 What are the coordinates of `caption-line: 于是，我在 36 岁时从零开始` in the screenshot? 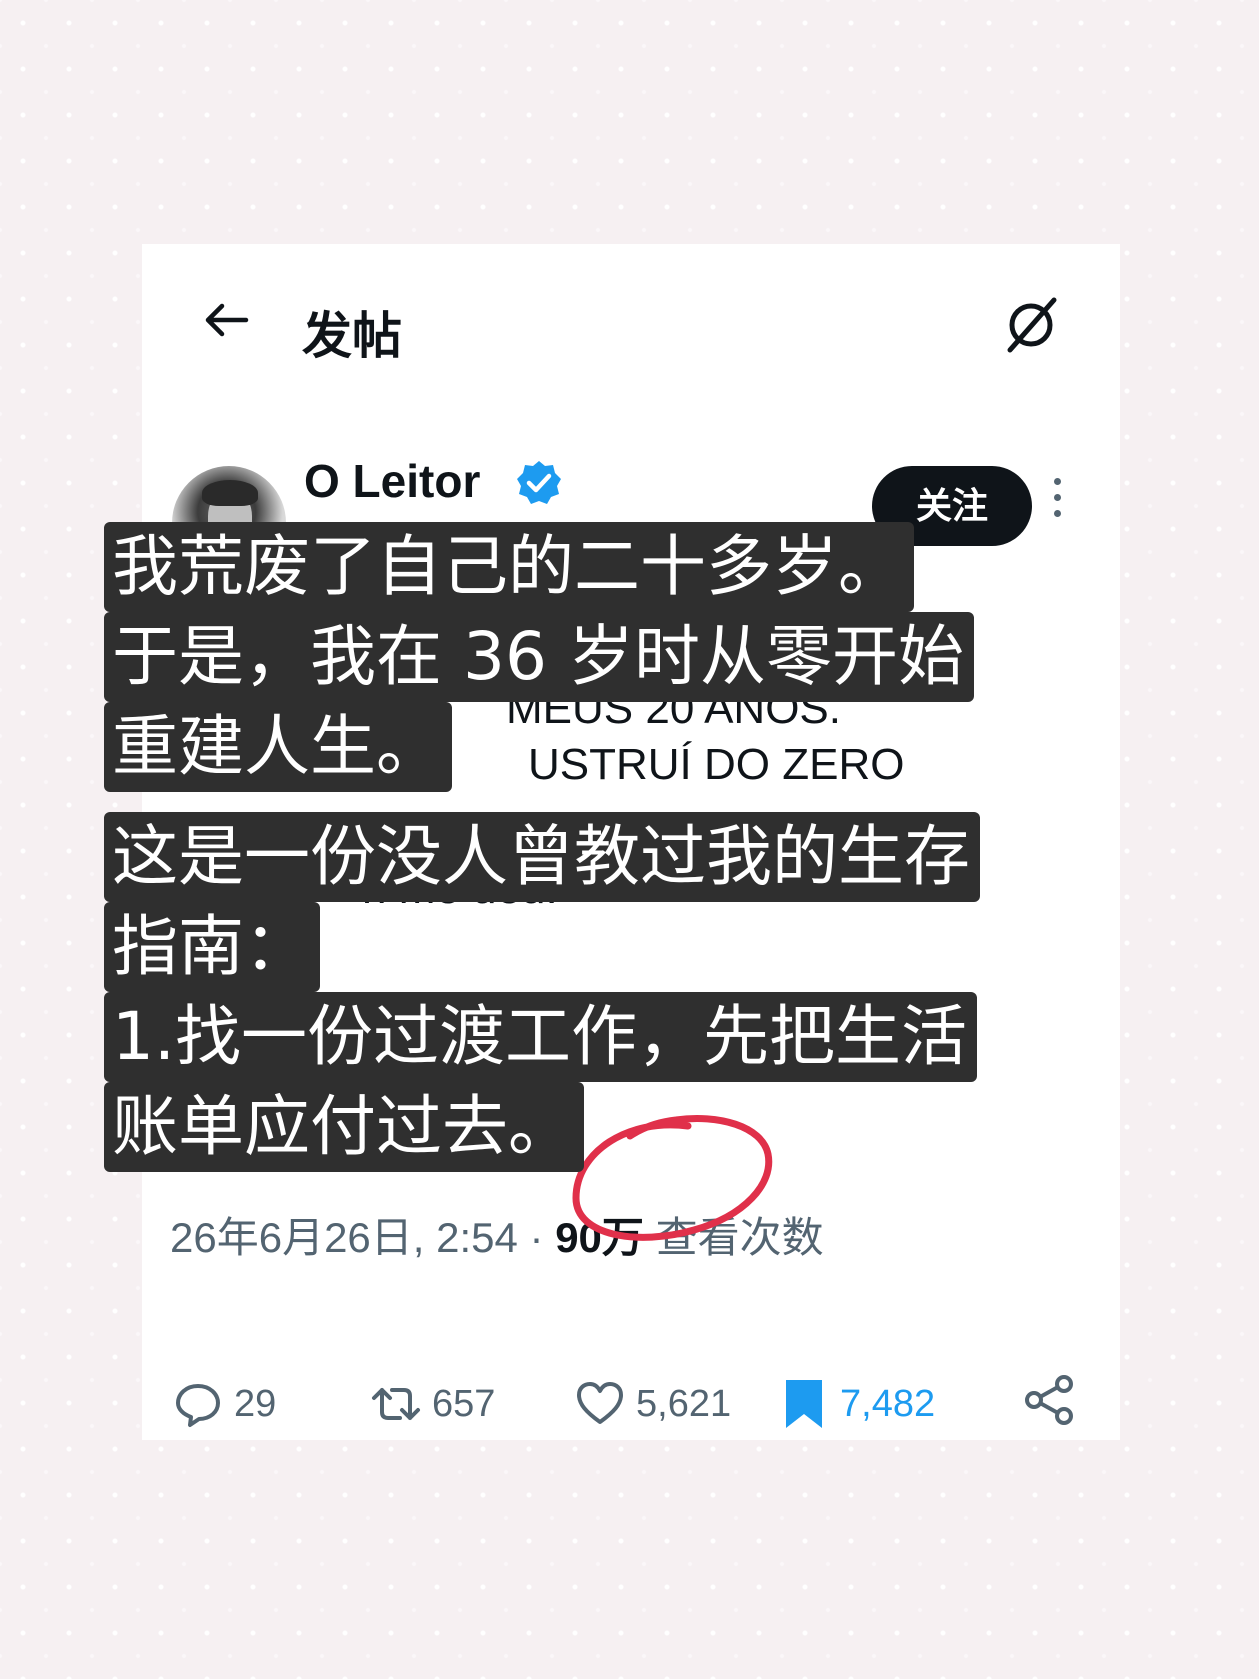 It's located at (539, 657).